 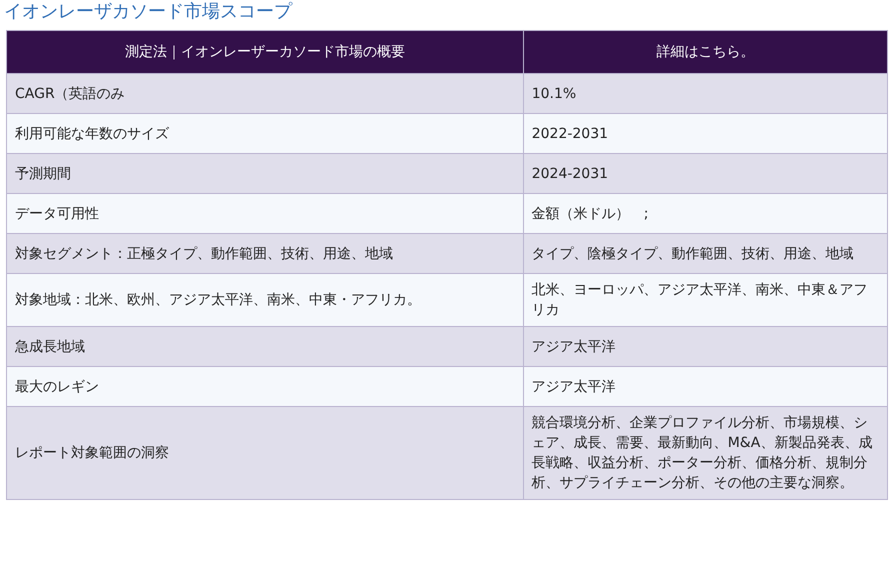 I want to click on column-header: 詳細はこちら。, so click(x=705, y=52).